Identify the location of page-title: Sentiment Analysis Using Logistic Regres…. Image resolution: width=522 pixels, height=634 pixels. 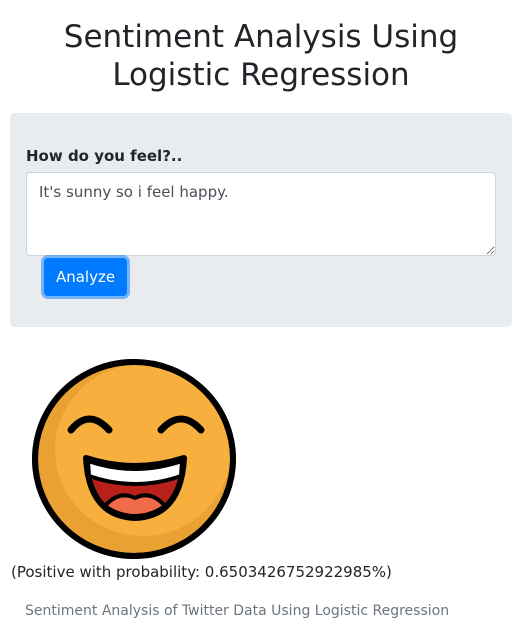
(261, 56).